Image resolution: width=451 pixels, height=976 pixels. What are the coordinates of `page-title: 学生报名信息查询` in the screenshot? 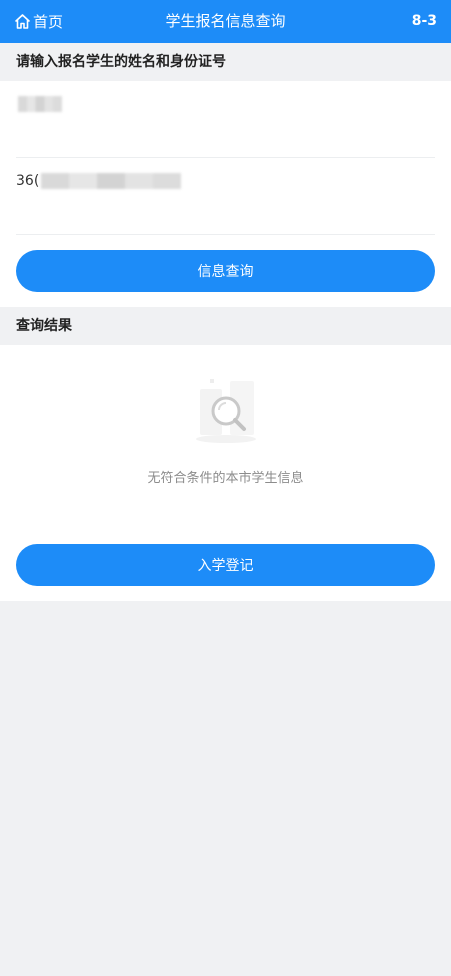 It's located at (225, 21).